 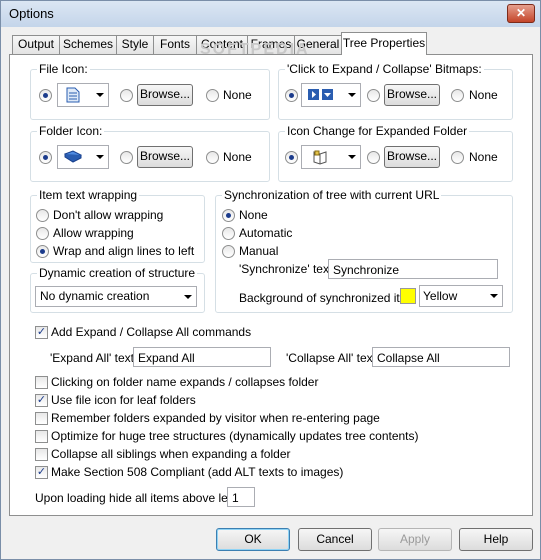 What do you see at coordinates (461, 296) in the screenshot?
I see `sync-bg-select: Yellow` at bounding box center [461, 296].